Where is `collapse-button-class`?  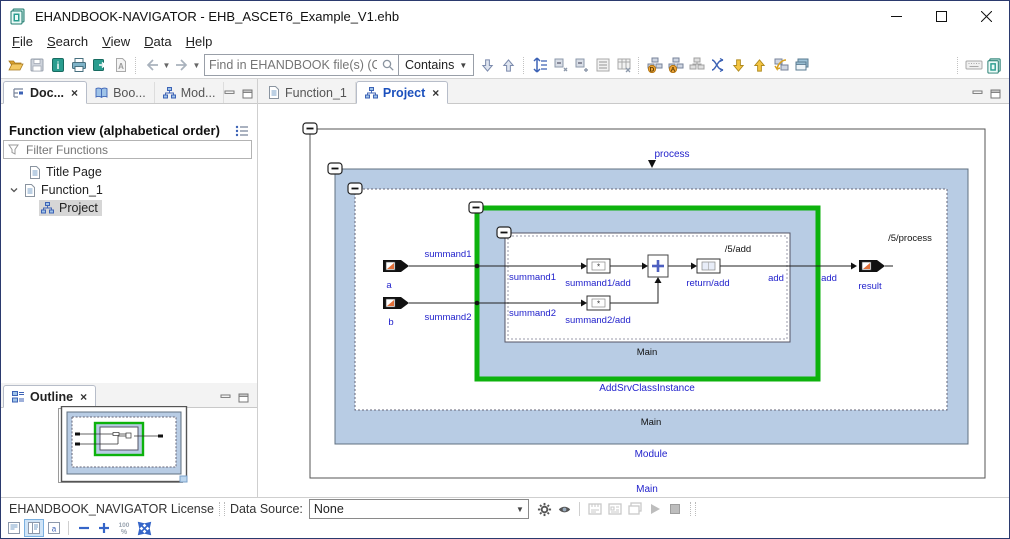
collapse-button-class is located at coordinates (476, 207).